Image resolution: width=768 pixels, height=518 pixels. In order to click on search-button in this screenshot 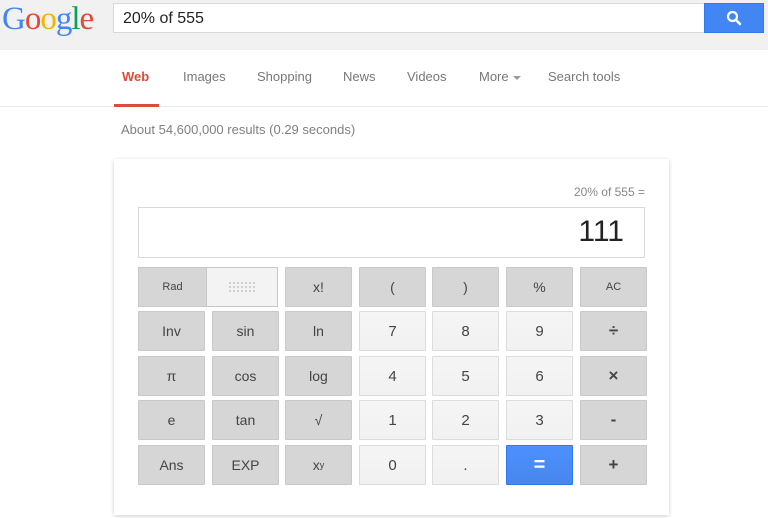, I will do `click(734, 18)`.